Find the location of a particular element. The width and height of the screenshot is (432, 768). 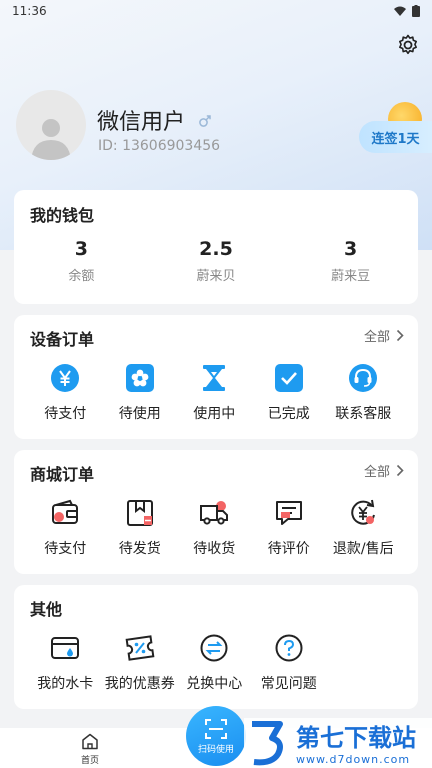

wallet-card: 我的钱包 3 余额 2.5 蔚来贝 3 蔚来豆 is located at coordinates (216, 247).